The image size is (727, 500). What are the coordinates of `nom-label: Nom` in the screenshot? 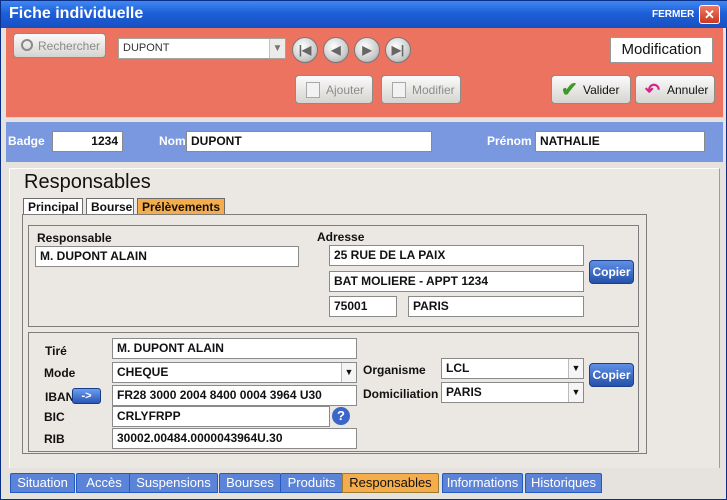 It's located at (172, 141).